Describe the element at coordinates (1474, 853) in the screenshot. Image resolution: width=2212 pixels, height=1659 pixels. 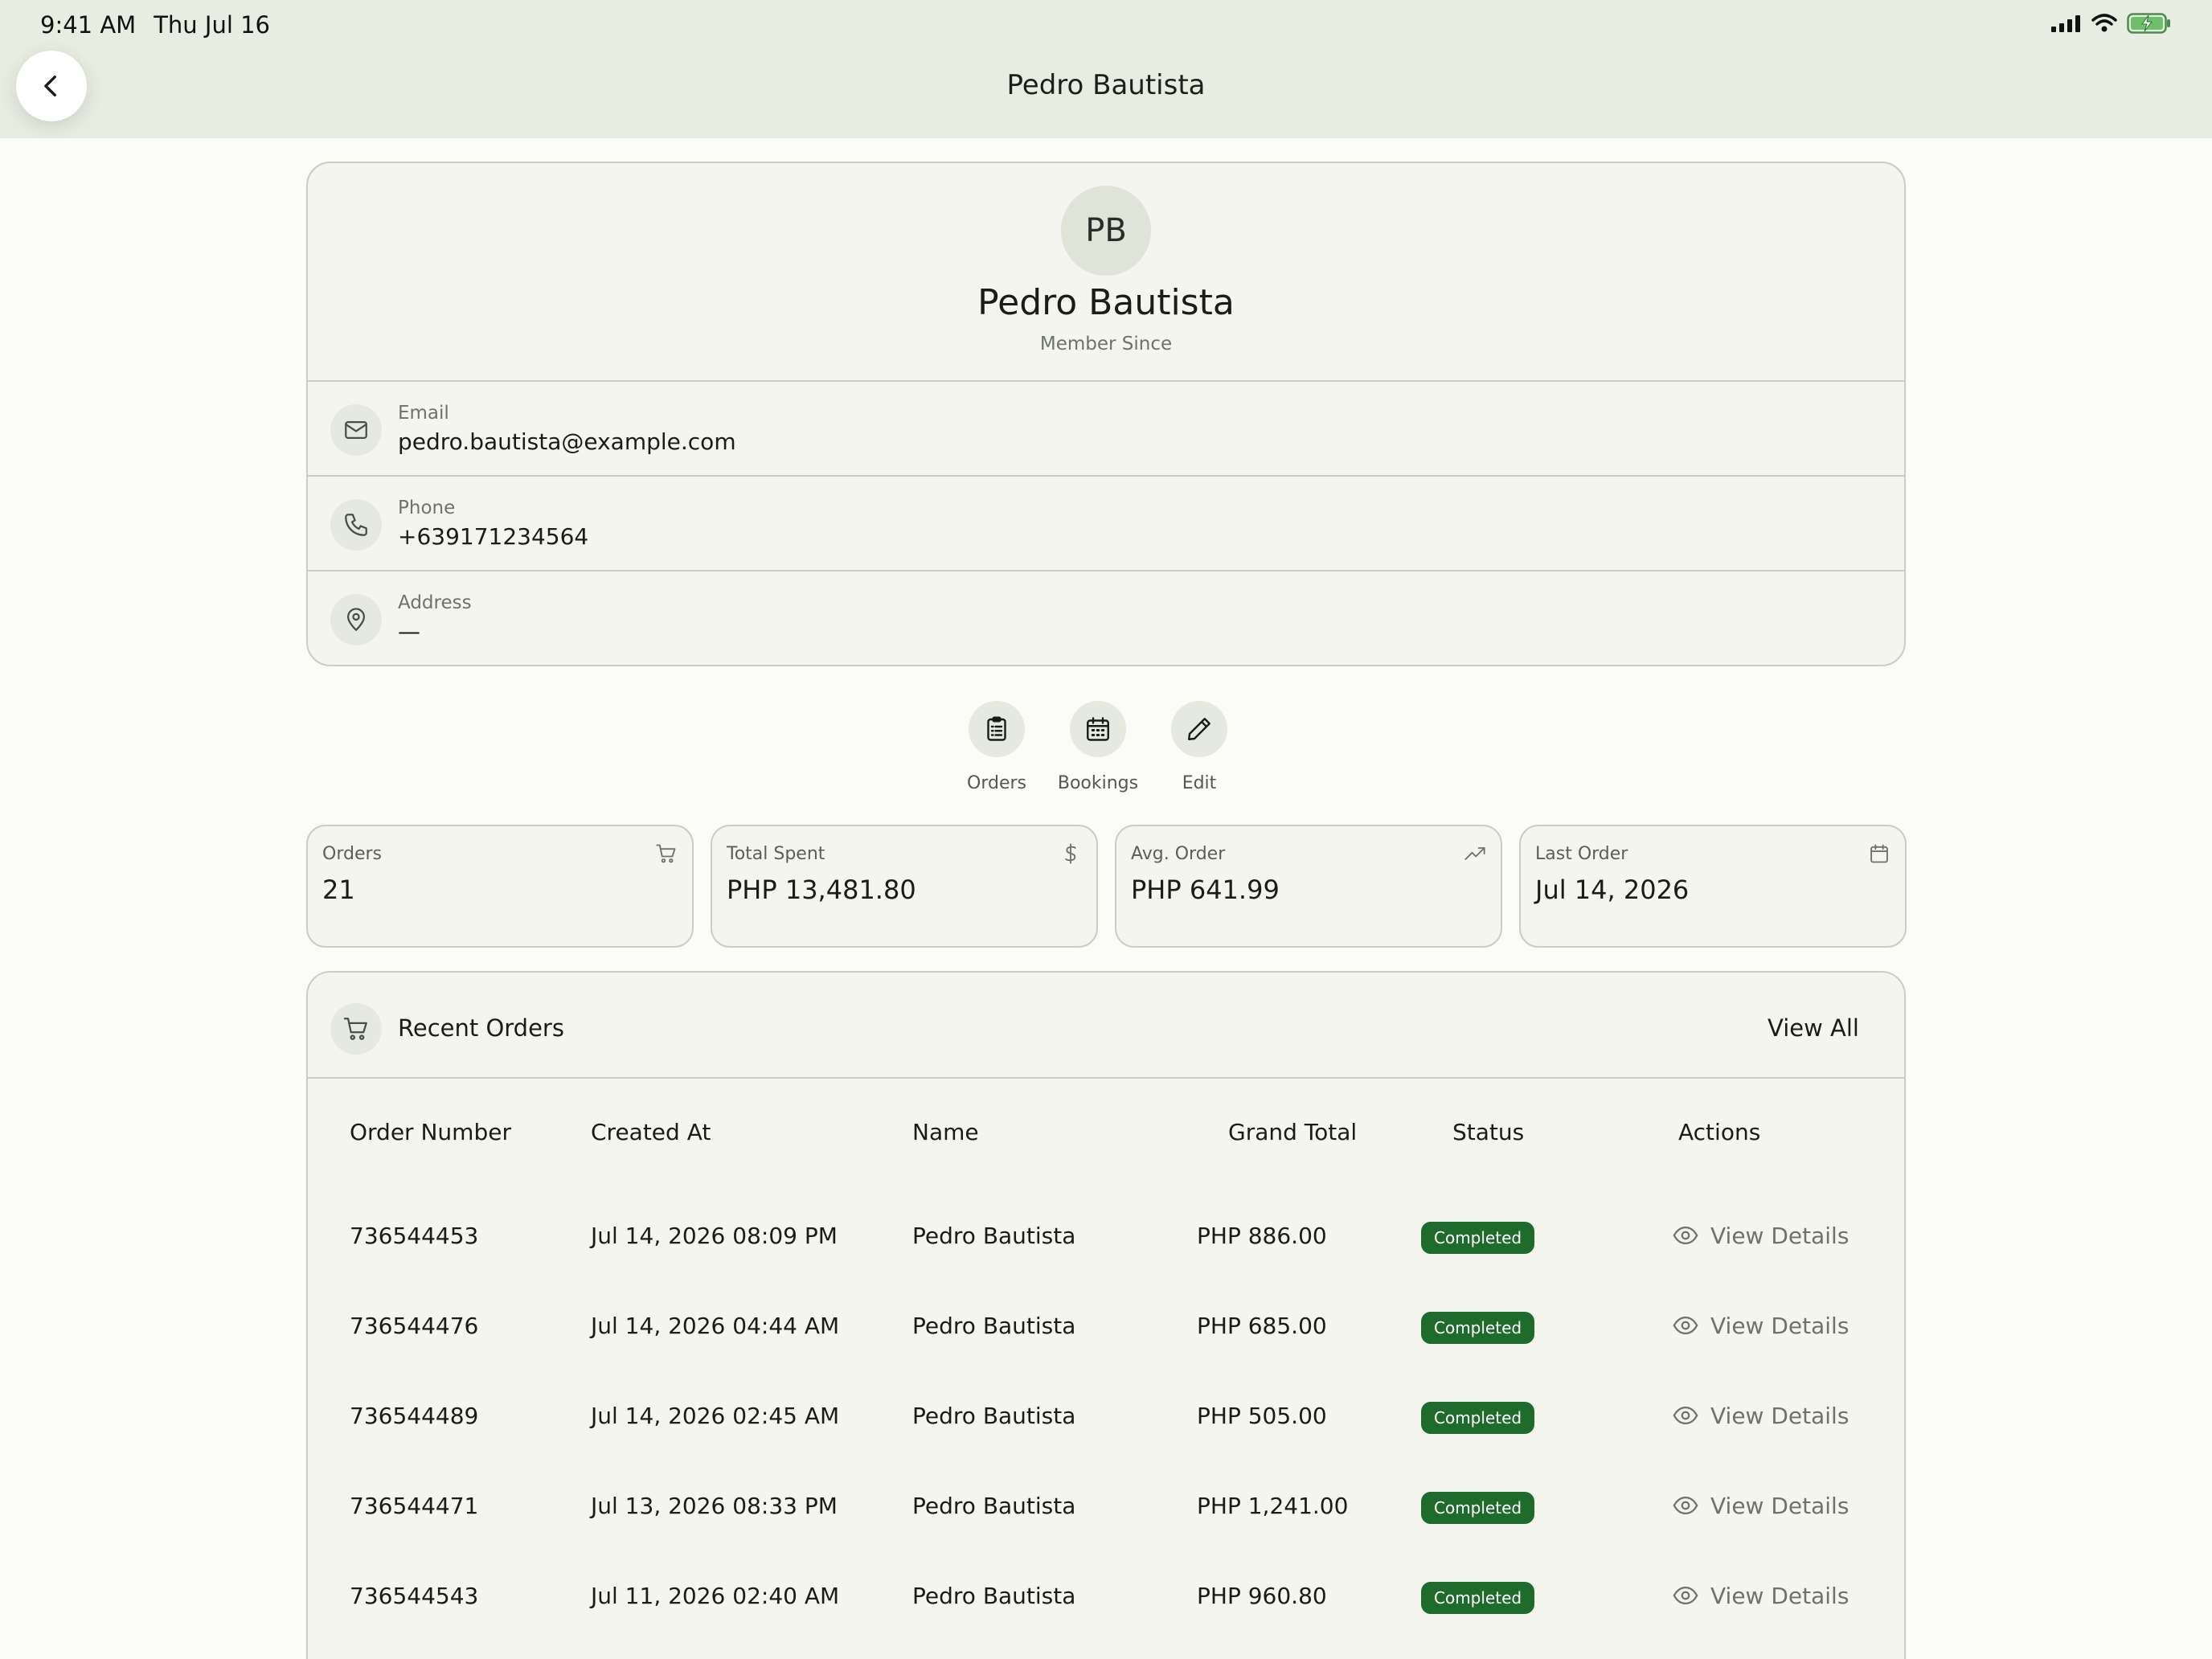
I see `trending-up-icon` at that location.